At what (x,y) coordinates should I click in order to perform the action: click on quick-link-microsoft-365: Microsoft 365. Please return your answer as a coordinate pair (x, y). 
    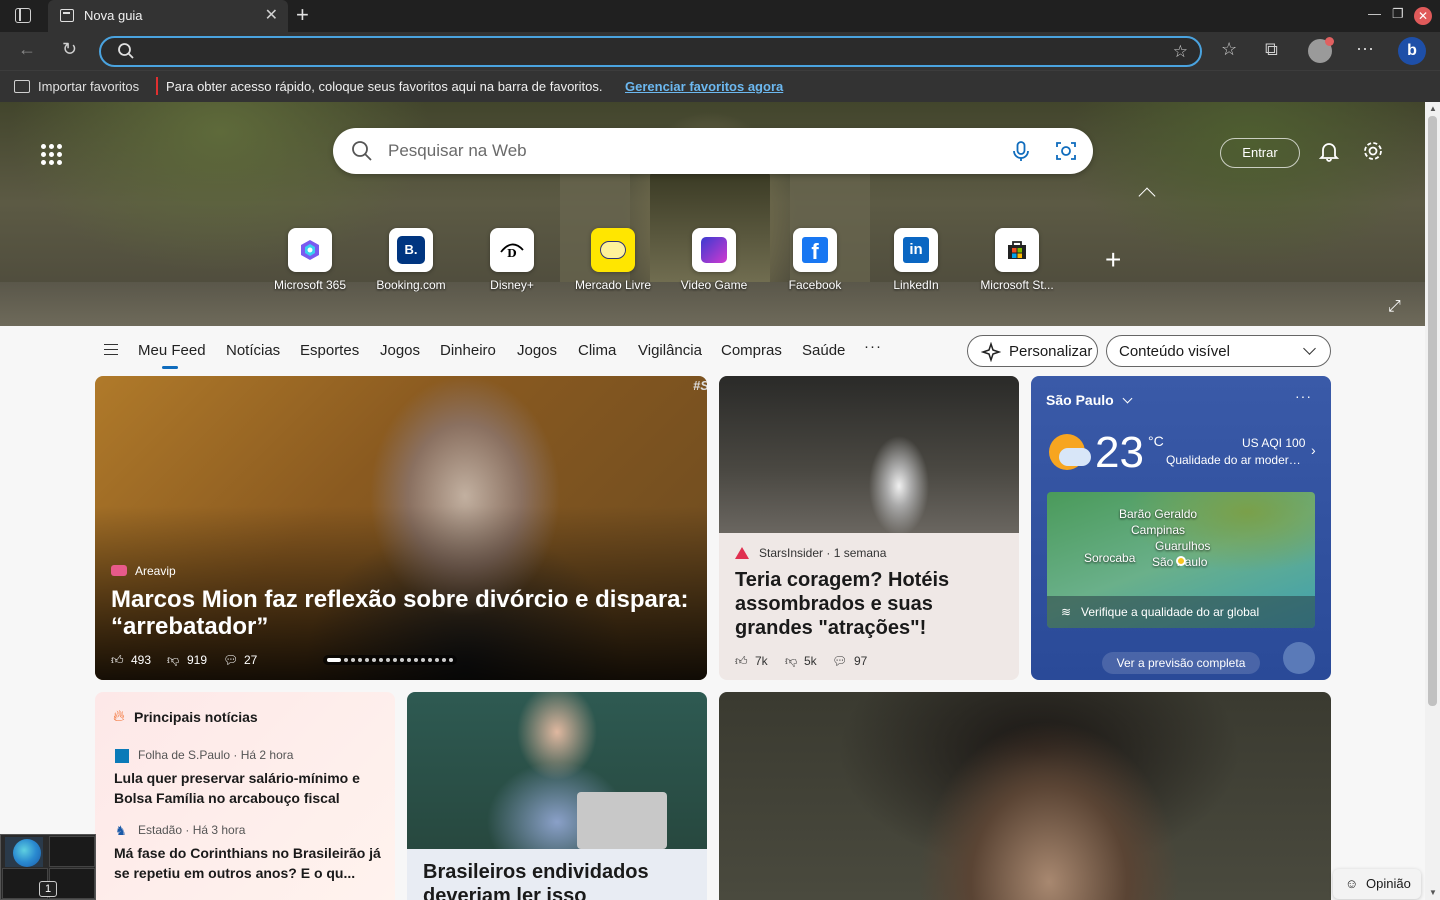
    Looking at the image, I should click on (310, 260).